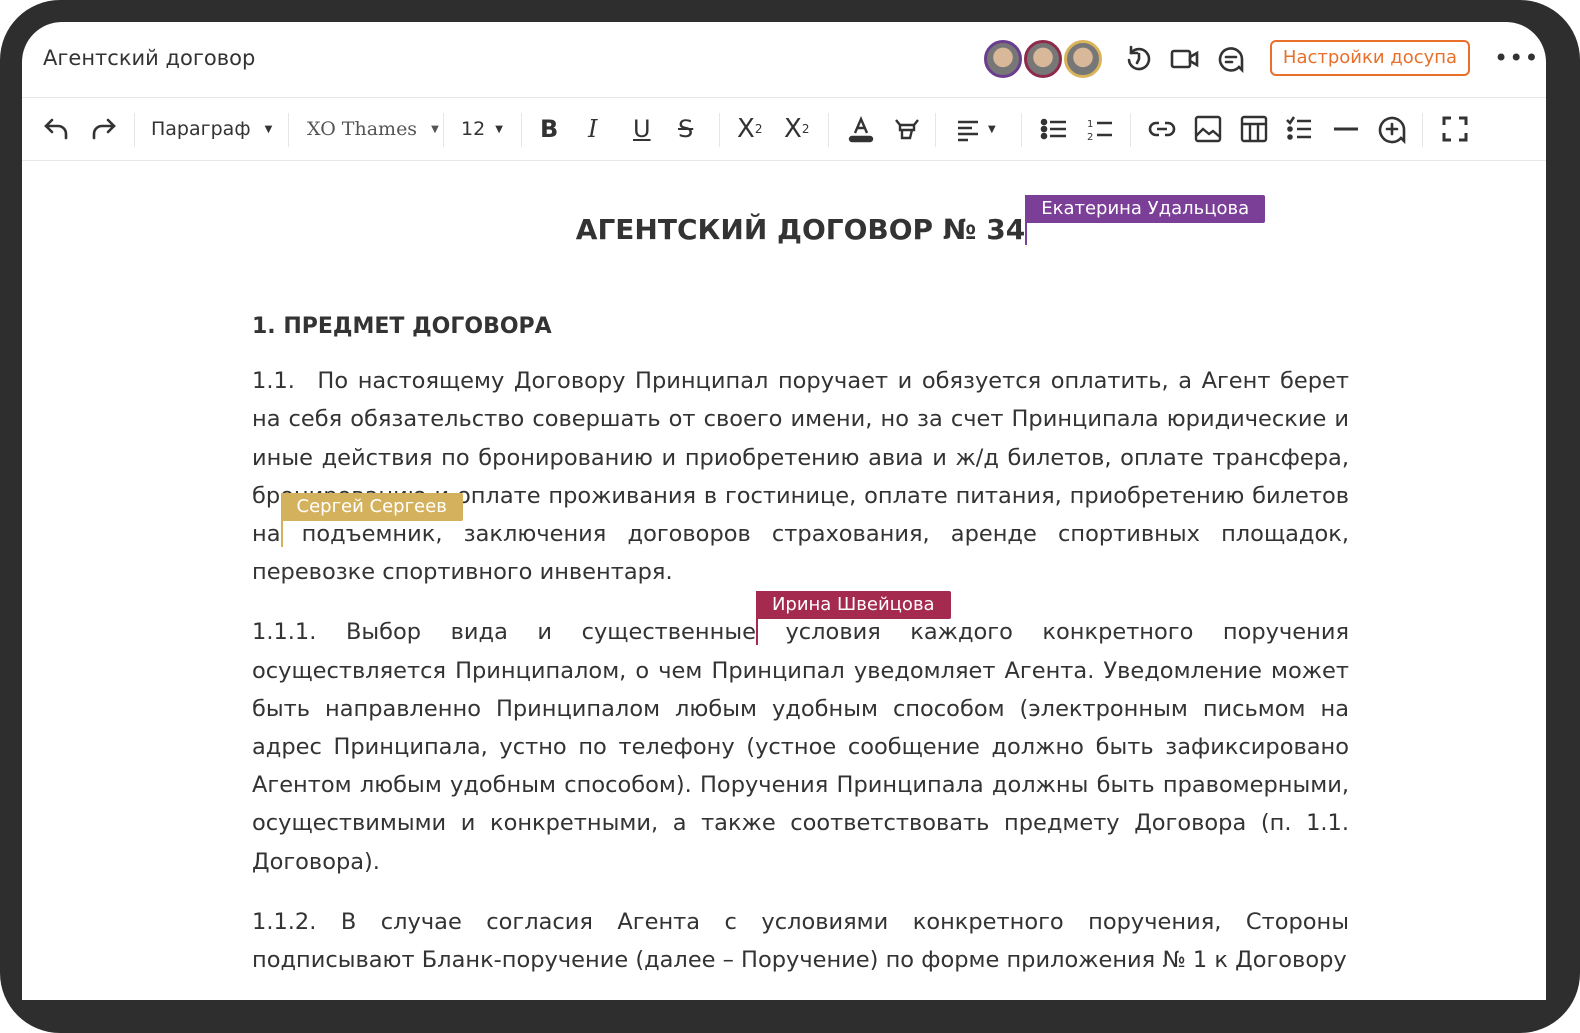 The height and width of the screenshot is (1033, 1580). Describe the element at coordinates (1455, 129) in the screenshot. I see `fullscreen-icon` at that location.